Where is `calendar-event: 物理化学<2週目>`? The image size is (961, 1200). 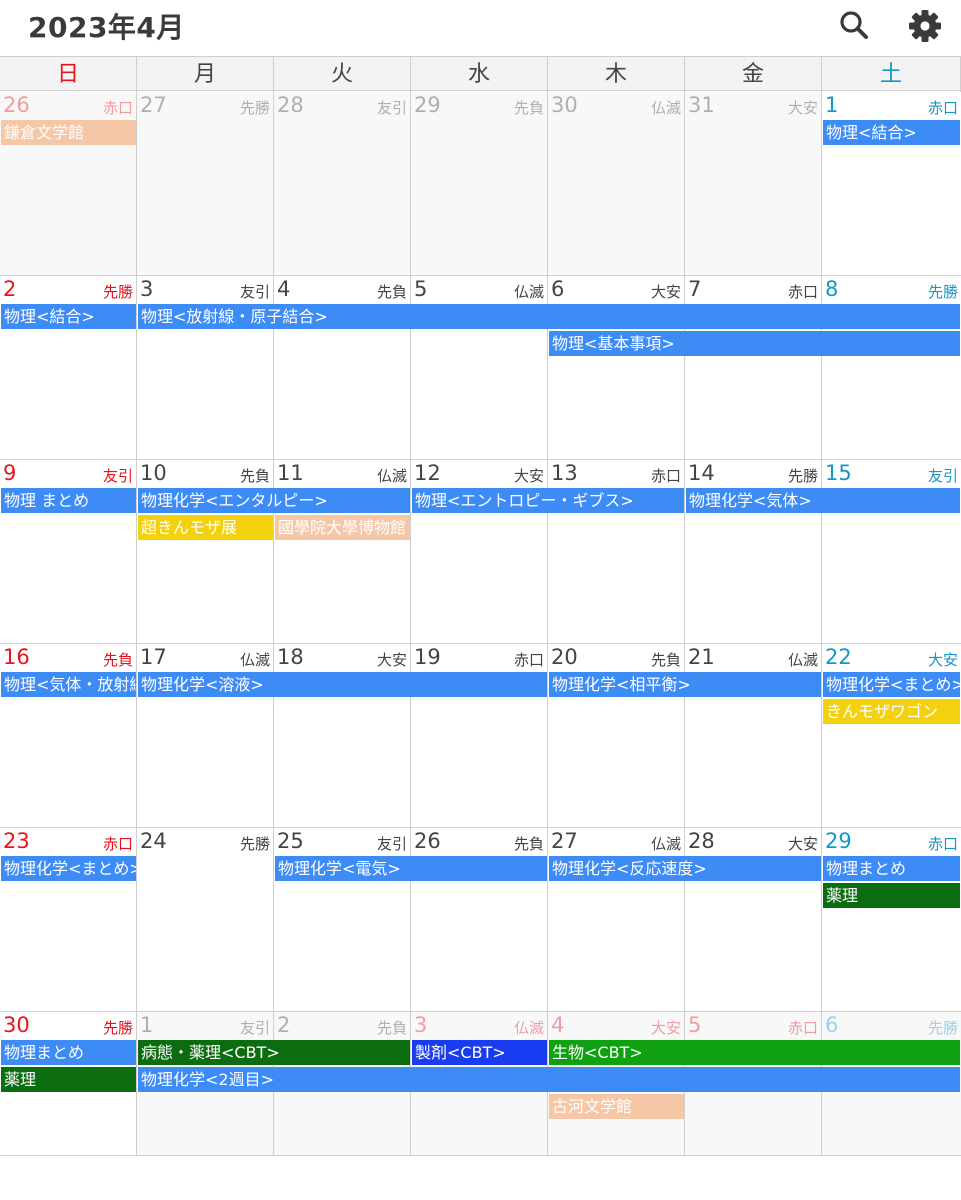 calendar-event: 物理化学<2週目> is located at coordinates (549, 1079).